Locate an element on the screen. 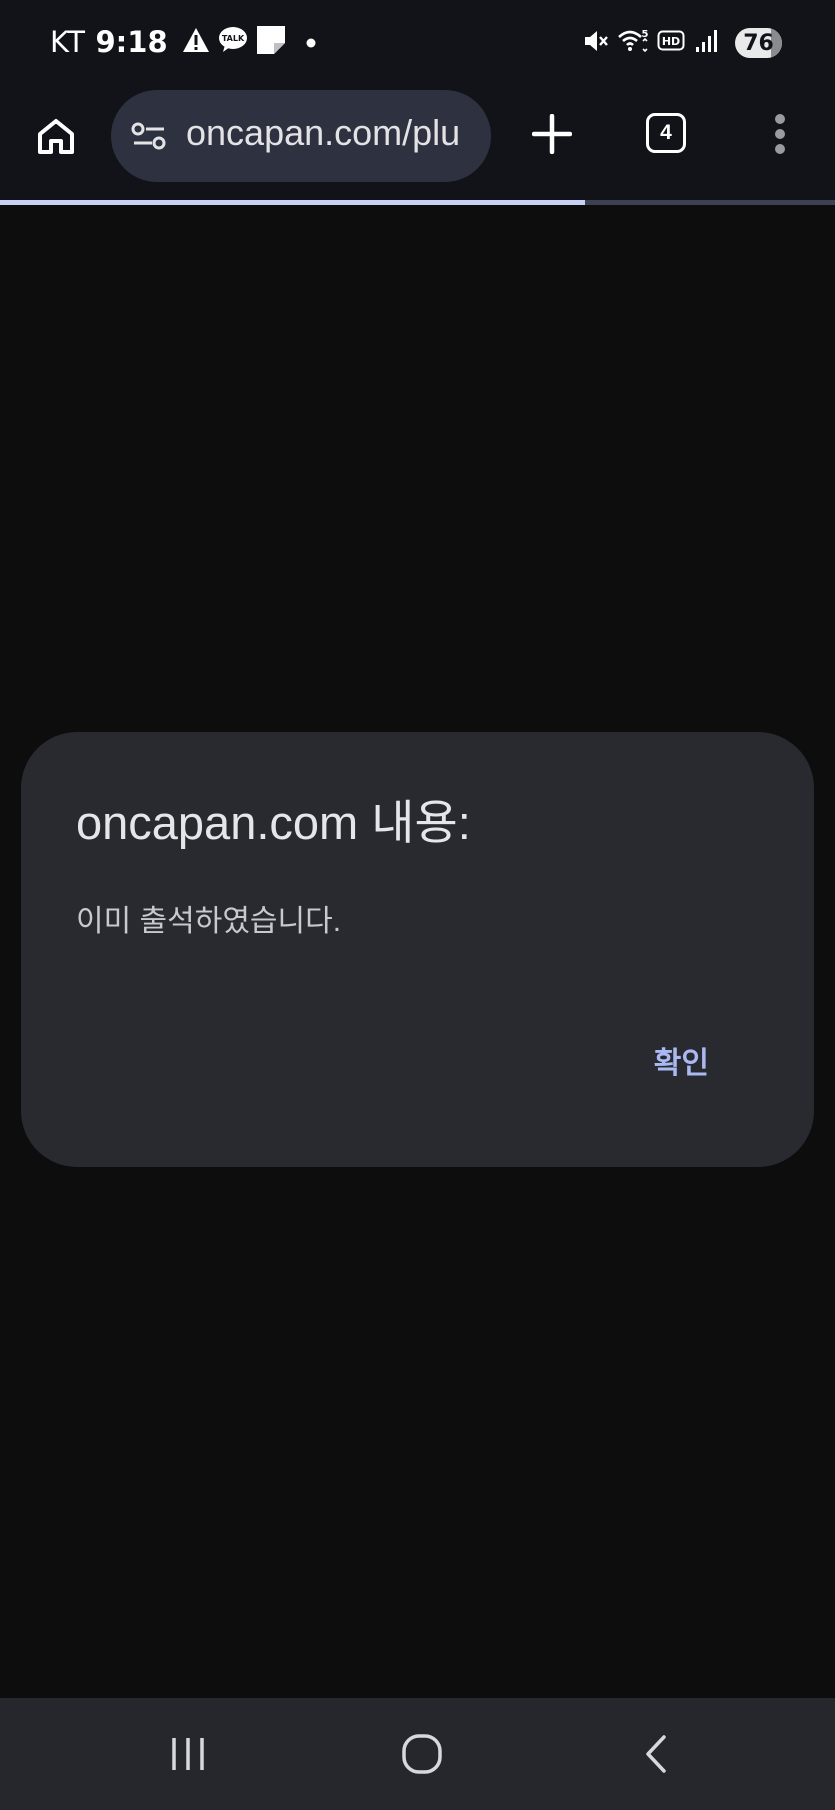 This screenshot has height=1810, width=835. carrier-label: KT is located at coordinates (68, 42).